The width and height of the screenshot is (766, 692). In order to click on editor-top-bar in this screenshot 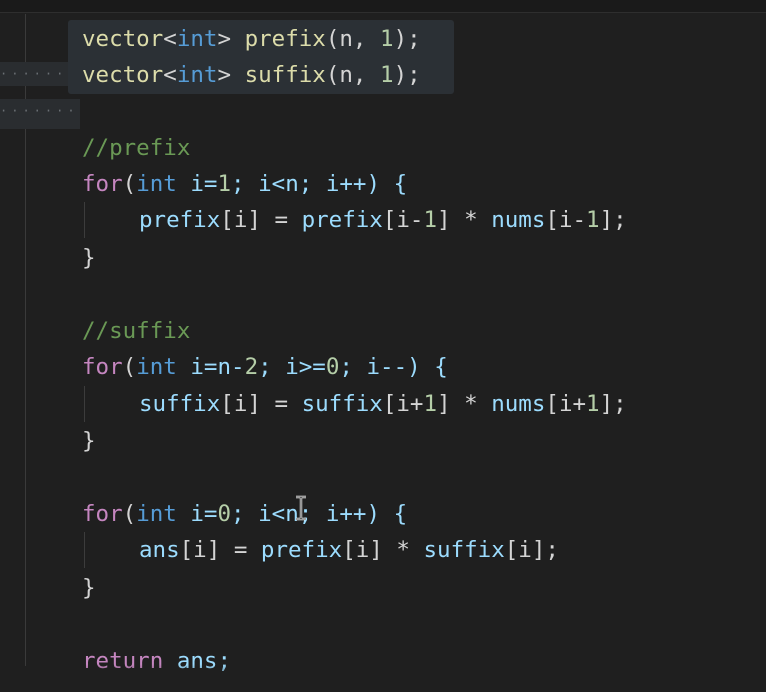, I will do `click(383, 6)`.